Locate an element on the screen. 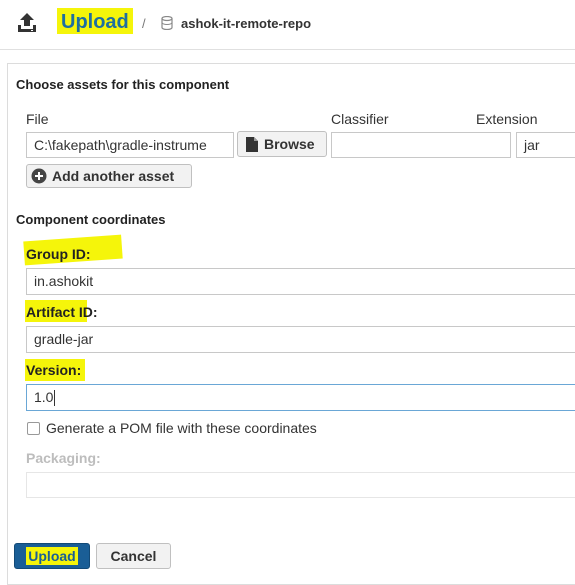 The width and height of the screenshot is (575, 585). upload-button-label: Upload is located at coordinates (52, 556).